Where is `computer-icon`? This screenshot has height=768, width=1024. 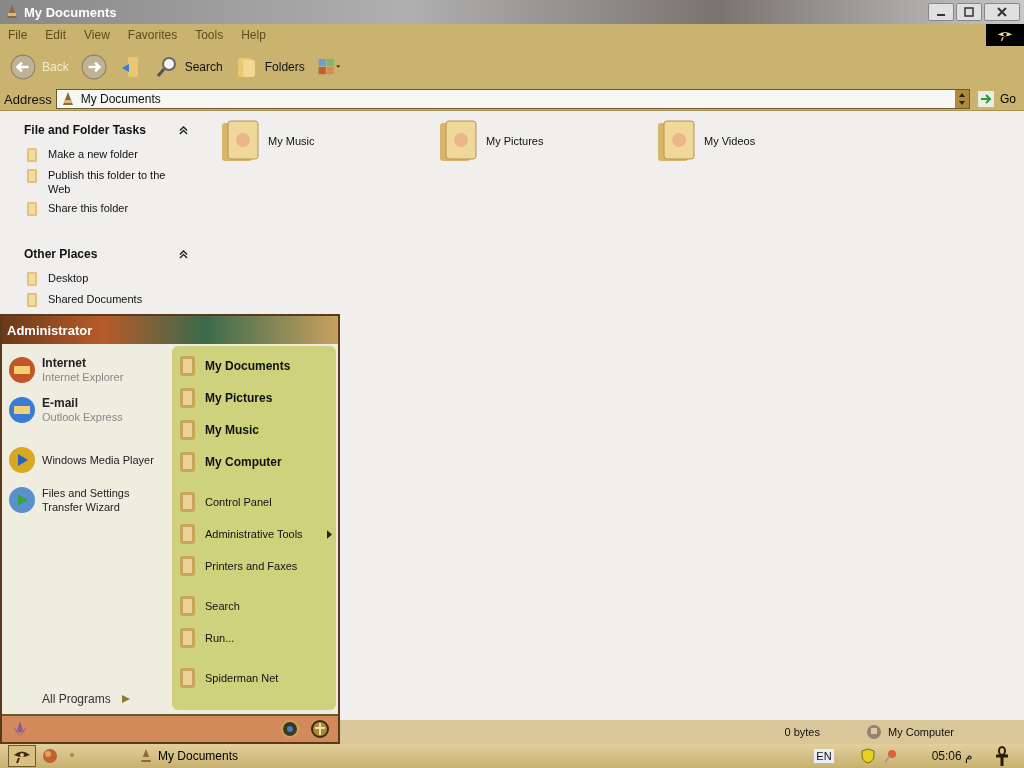
computer-icon is located at coordinates (873, 732).